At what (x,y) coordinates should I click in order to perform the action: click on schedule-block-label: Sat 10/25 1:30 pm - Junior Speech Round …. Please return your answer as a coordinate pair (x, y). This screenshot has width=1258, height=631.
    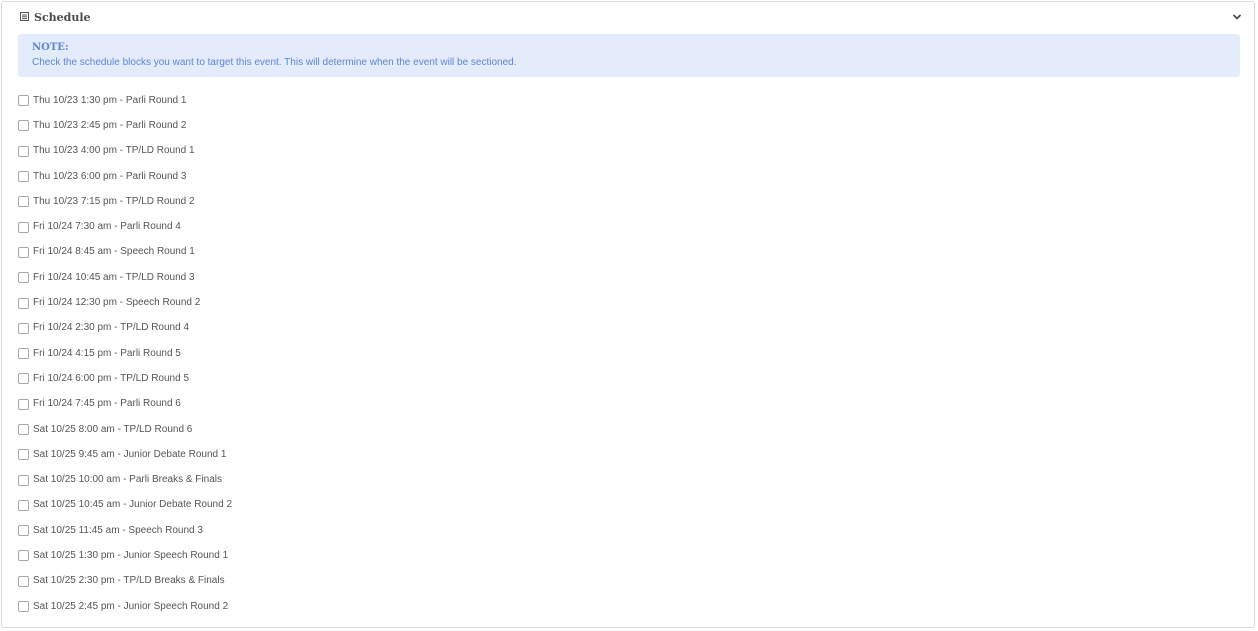
    Looking at the image, I should click on (131, 555).